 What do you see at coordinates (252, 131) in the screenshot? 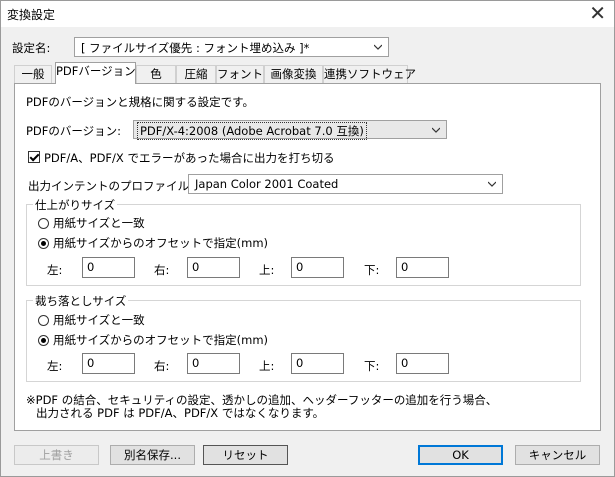
I see `pdf-version-value: PDF/X-4:2008 (Adobe Acrobat 7.0 互換)` at bounding box center [252, 131].